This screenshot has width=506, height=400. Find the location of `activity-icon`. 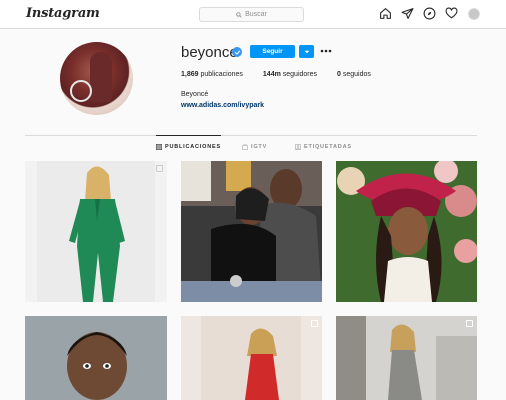

activity-icon is located at coordinates (451, 13).